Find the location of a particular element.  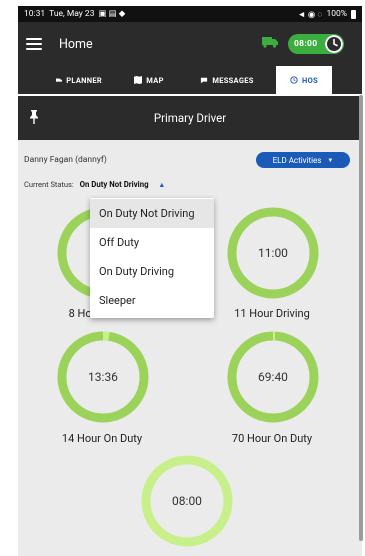

status-option-on-duty-driving: On Duty Driving is located at coordinates (152, 271).